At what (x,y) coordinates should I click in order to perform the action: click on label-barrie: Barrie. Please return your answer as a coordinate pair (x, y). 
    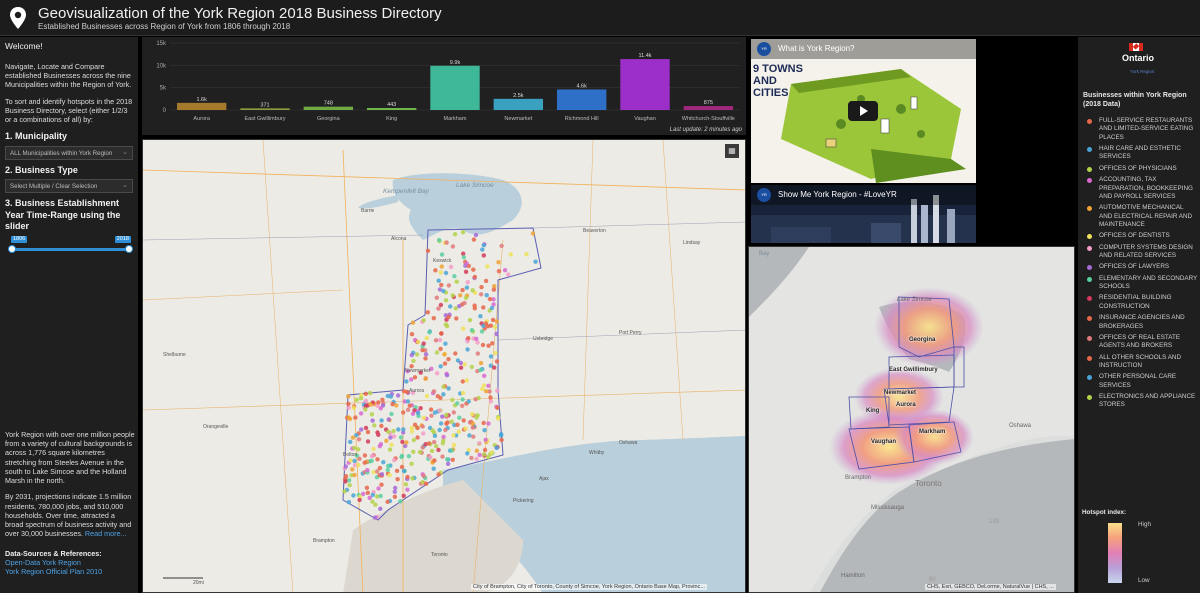
    Looking at the image, I should click on (368, 211).